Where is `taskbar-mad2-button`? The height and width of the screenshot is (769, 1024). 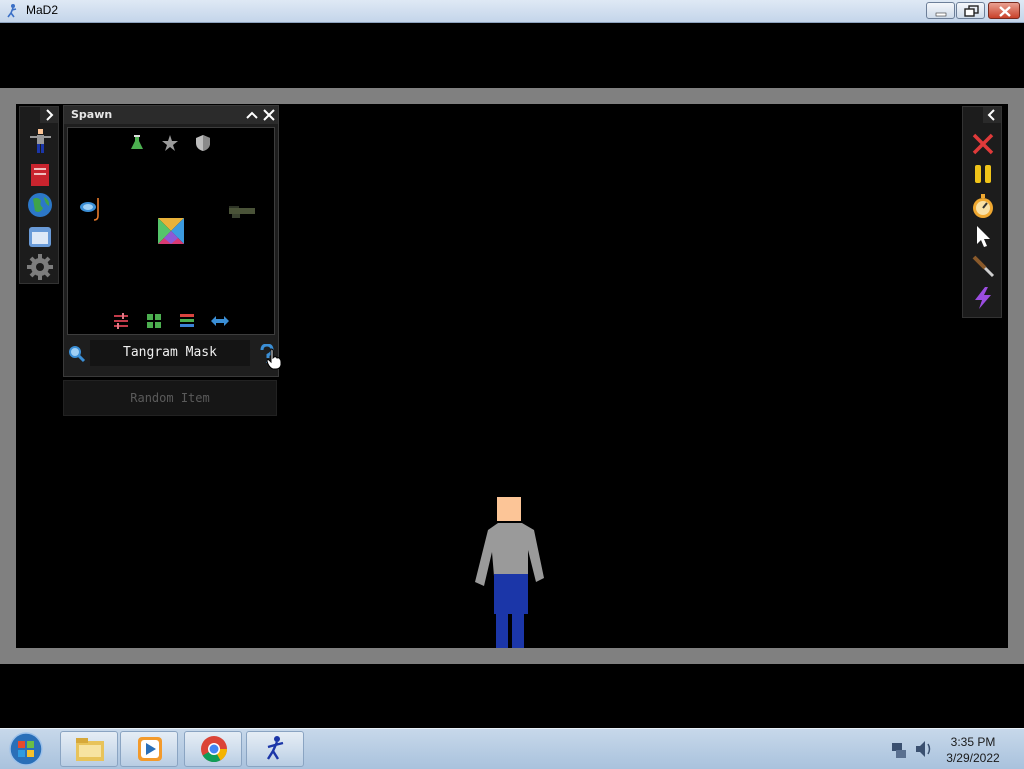 taskbar-mad2-button is located at coordinates (275, 749).